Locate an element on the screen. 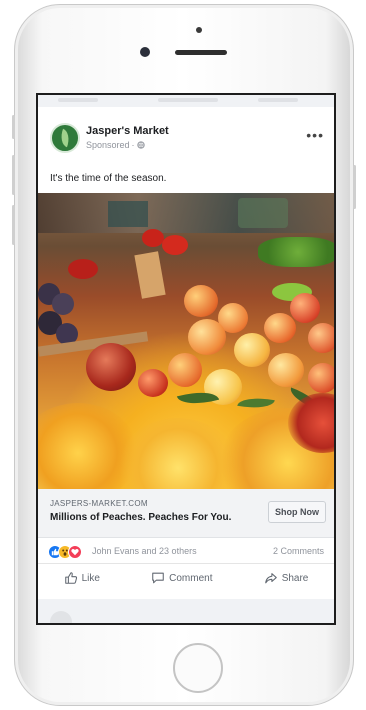 This screenshot has width=366, height=710. page-avatar is located at coordinates (65, 138).